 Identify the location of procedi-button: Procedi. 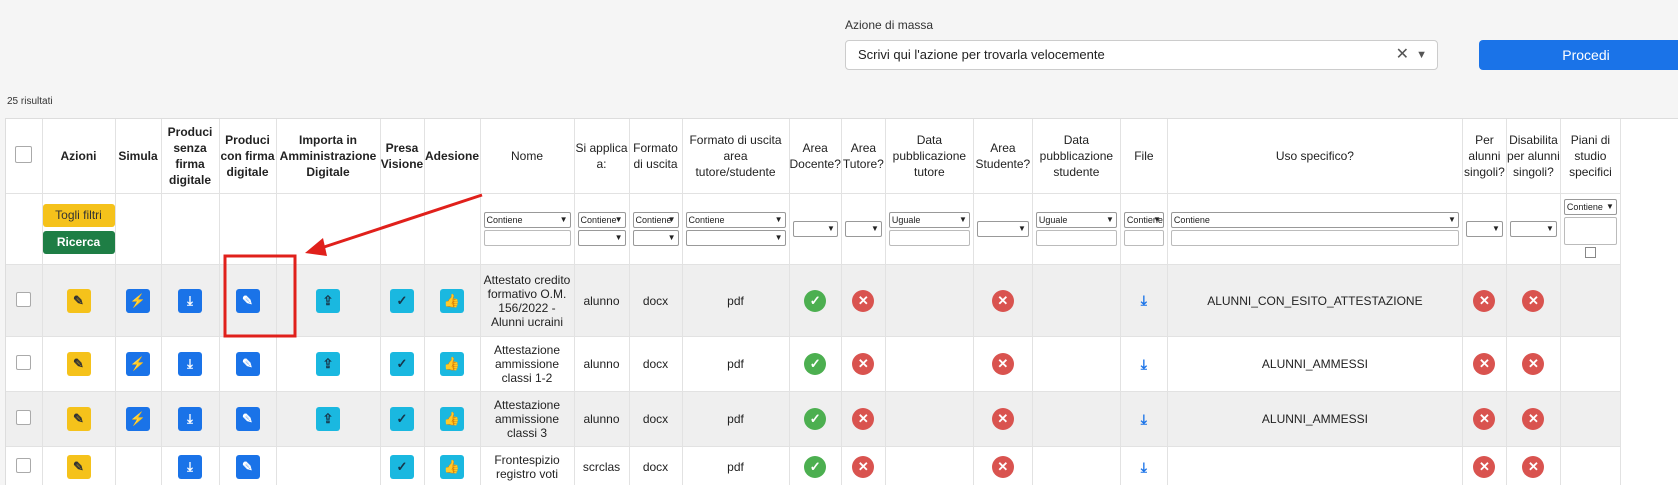
(1578, 55).